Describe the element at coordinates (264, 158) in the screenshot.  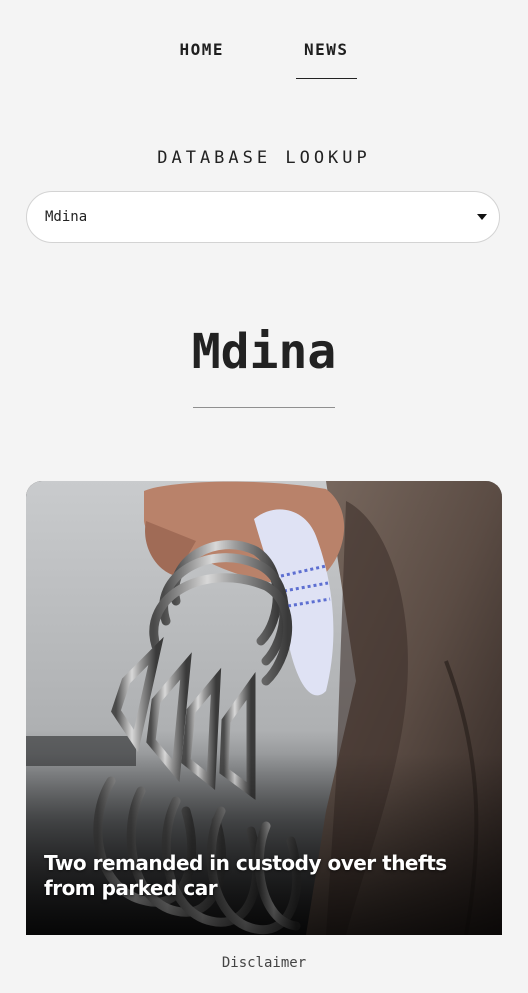
I see `lookup-title: DATABASE LOOKUP` at that location.